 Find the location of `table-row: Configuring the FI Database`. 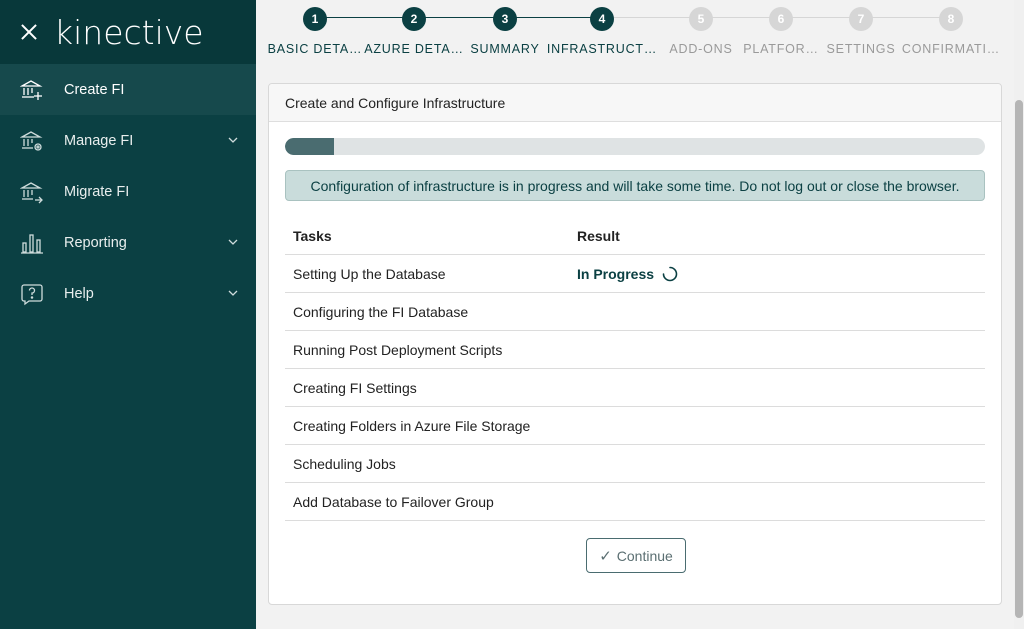

table-row: Configuring the FI Database is located at coordinates (635, 312).